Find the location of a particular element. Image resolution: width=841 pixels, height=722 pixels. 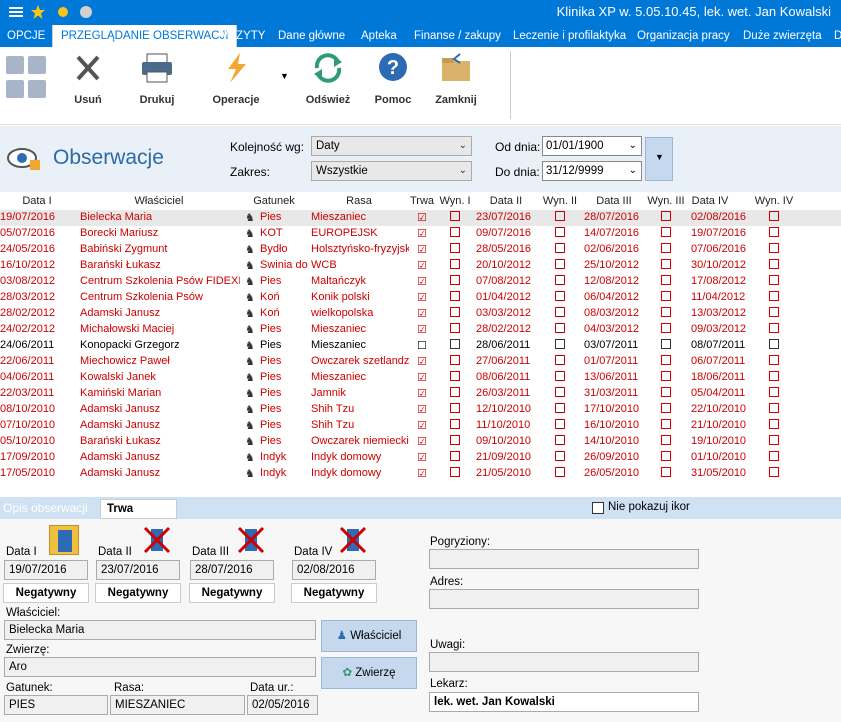

circle-icon is located at coordinates (86, 12).